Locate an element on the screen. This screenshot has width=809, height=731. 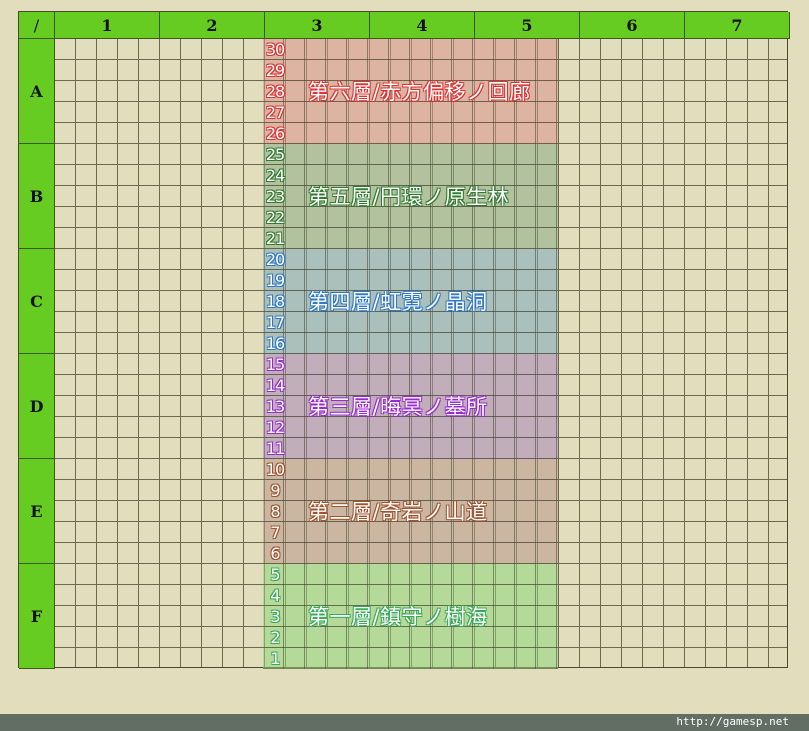
floor-band: 30 29 28 27 26 第六層/赤方偏移ノ回廊 is located at coordinates (410, 91).